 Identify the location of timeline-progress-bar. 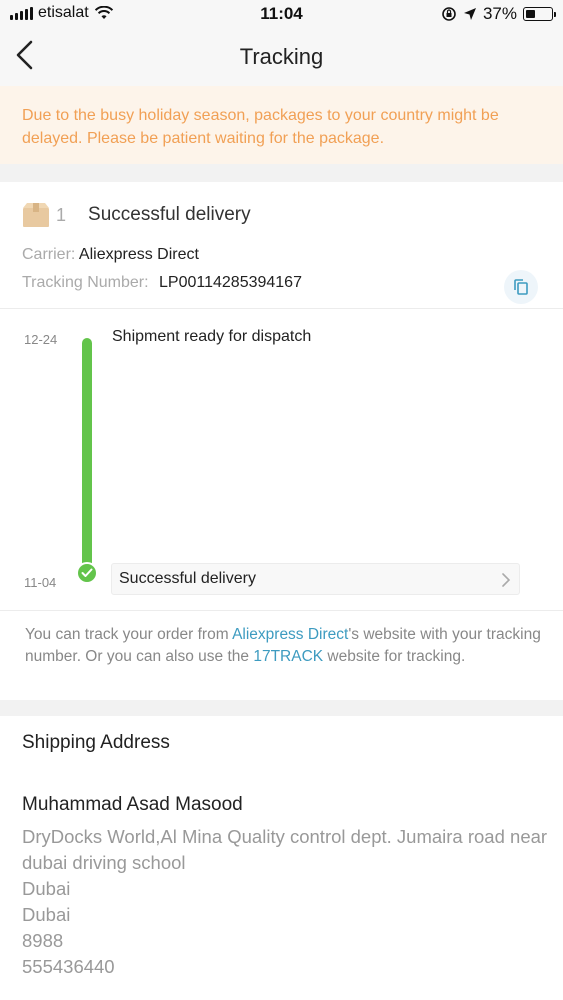
(87, 455).